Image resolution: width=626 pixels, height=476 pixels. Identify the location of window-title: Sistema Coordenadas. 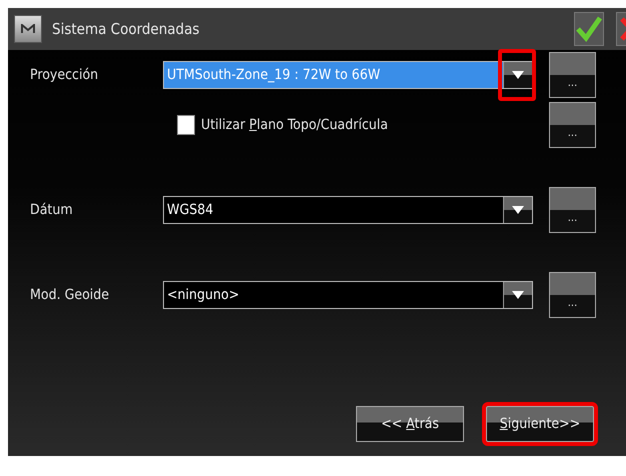
(126, 29).